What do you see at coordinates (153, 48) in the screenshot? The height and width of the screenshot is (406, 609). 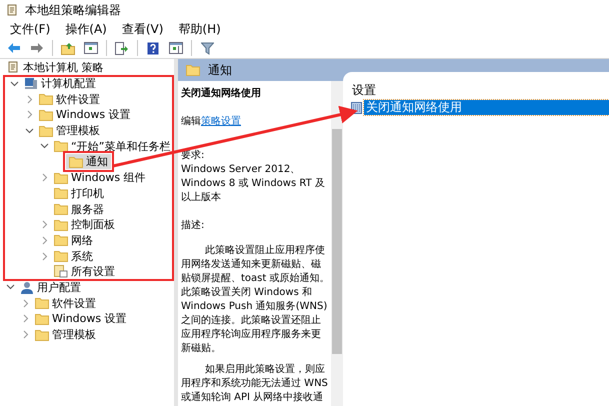 I see `help-icon` at bounding box center [153, 48].